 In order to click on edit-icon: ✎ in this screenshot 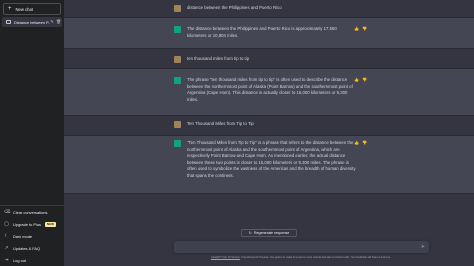, I will do `click(52, 22)`.